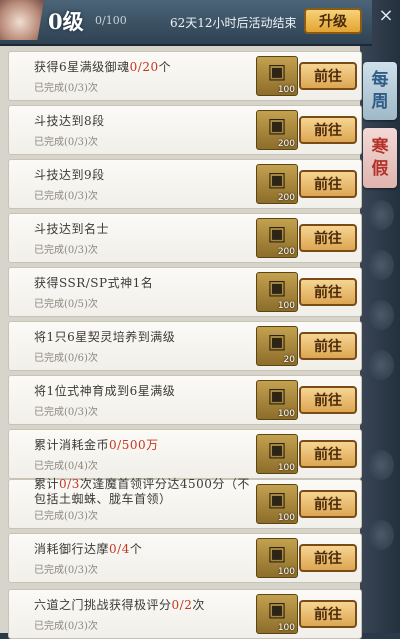 The image size is (400, 639). What do you see at coordinates (119, 605) in the screenshot?
I see `task-title: 六道之门挑战获得极评分0/2次` at bounding box center [119, 605].